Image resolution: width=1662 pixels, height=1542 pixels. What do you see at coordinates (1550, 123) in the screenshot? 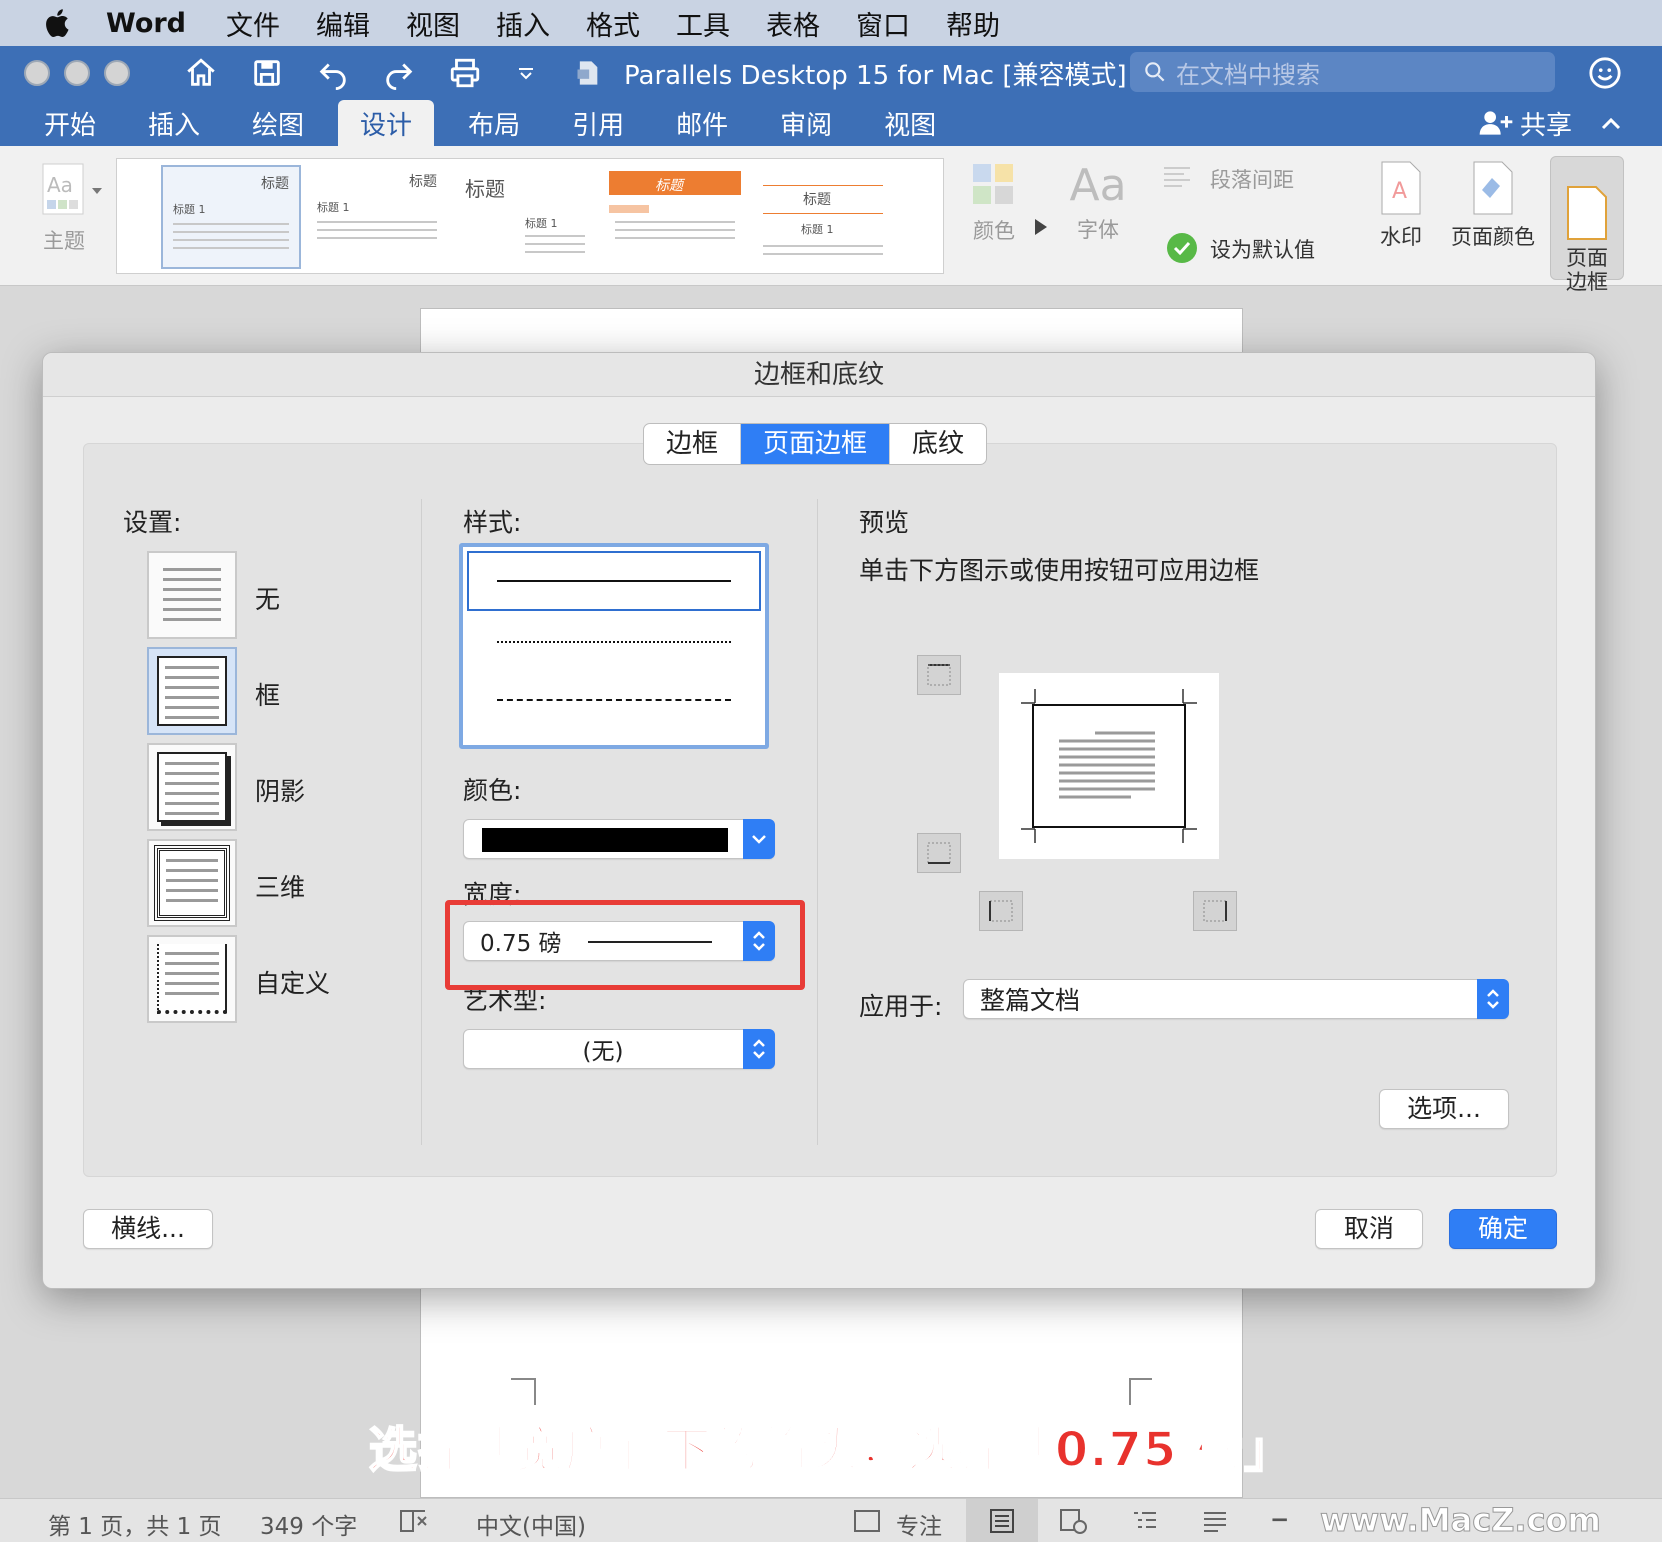
I see `share-button: 共享` at bounding box center [1550, 123].